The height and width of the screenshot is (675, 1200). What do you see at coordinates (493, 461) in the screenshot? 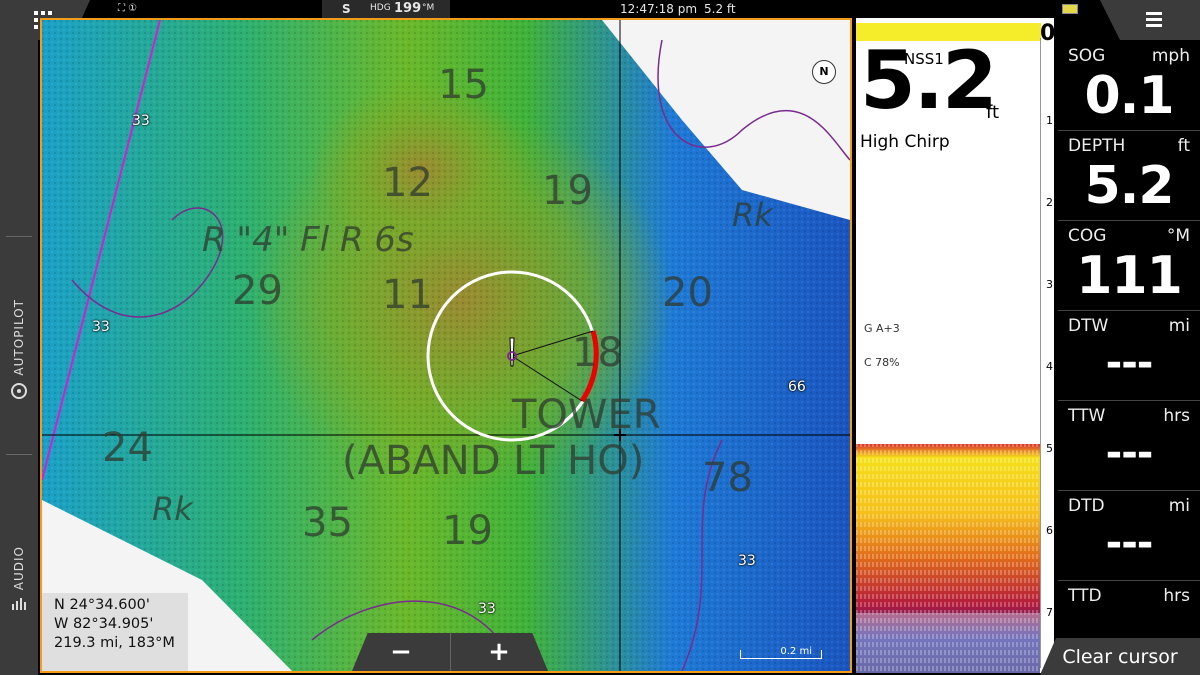
I see `landmark-label: (ABAND LT HO)` at bounding box center [493, 461].